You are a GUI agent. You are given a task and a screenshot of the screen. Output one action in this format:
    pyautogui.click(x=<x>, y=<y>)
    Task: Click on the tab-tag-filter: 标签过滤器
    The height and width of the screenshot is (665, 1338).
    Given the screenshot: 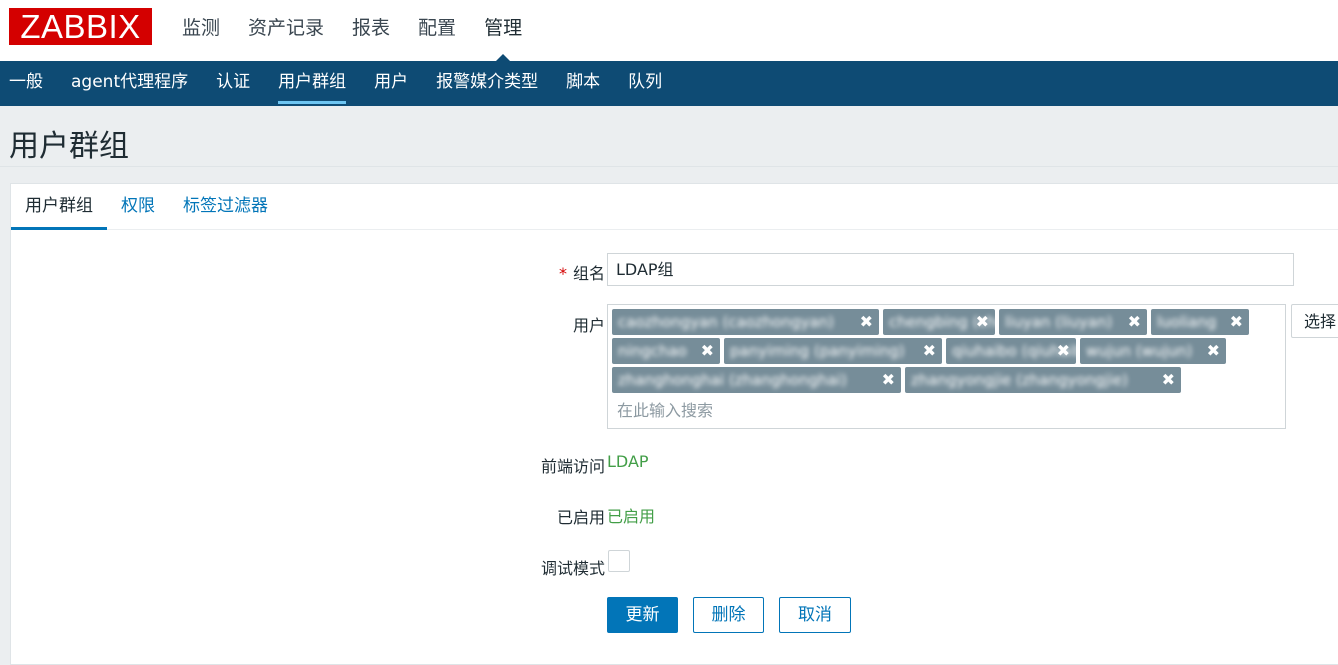 What is the action you would take?
    pyautogui.click(x=225, y=206)
    